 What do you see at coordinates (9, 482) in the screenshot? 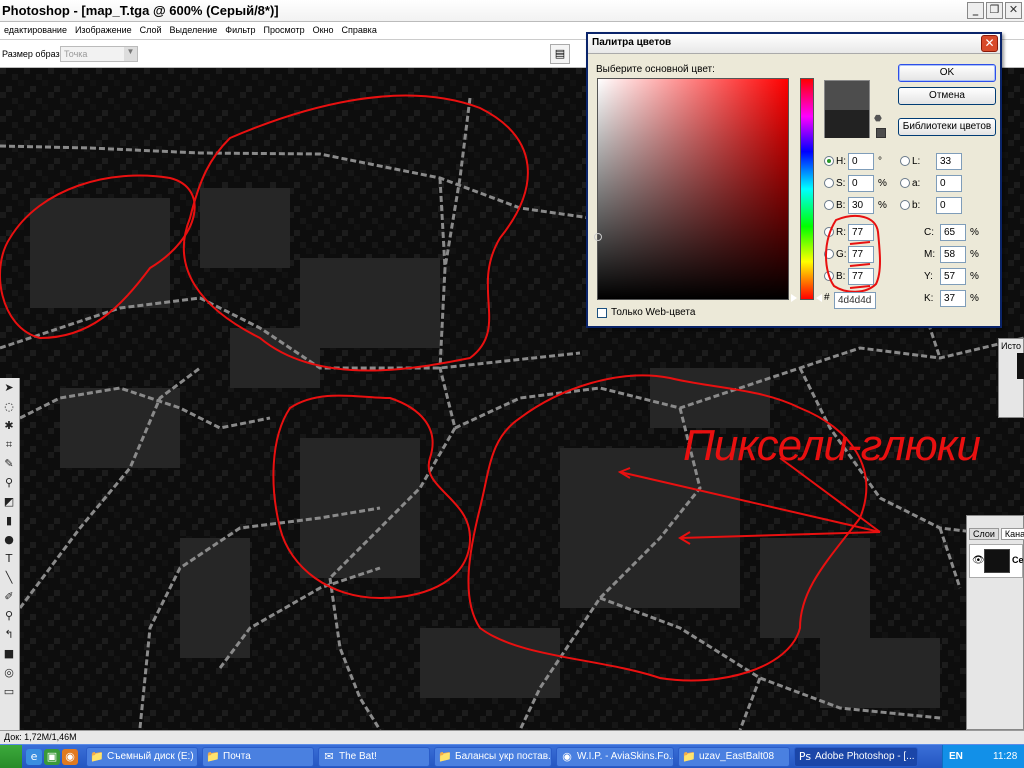
I see `stamp-tool-icon: ⚲` at bounding box center [9, 482].